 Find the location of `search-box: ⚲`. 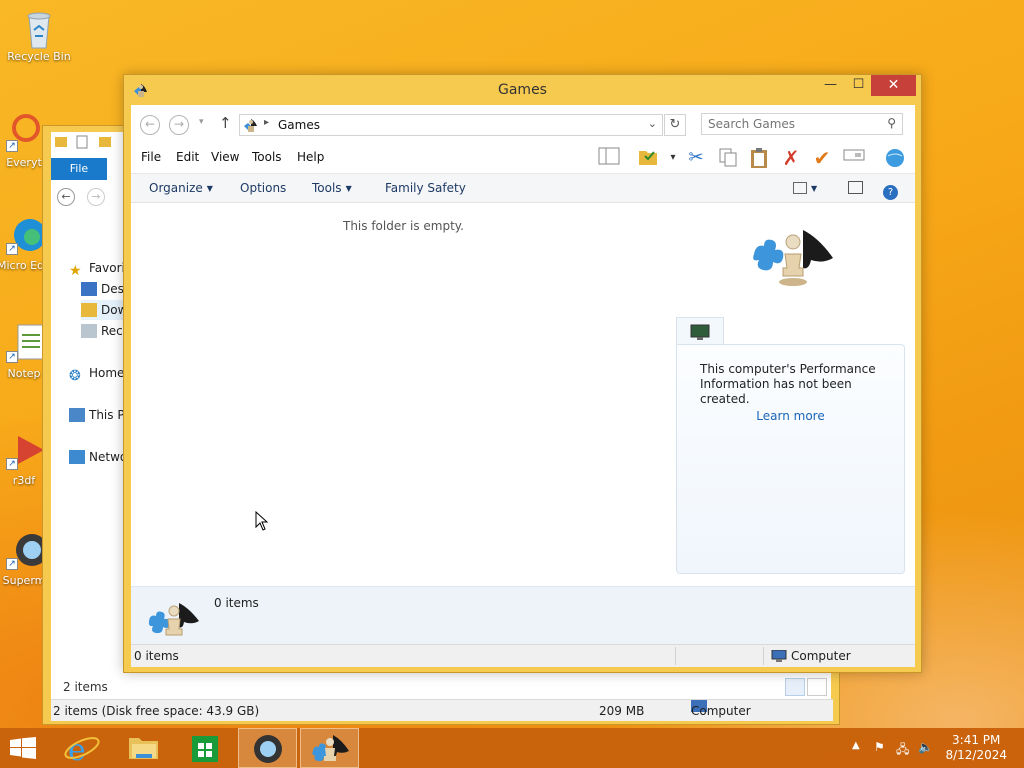

search-box: ⚲ is located at coordinates (802, 124).